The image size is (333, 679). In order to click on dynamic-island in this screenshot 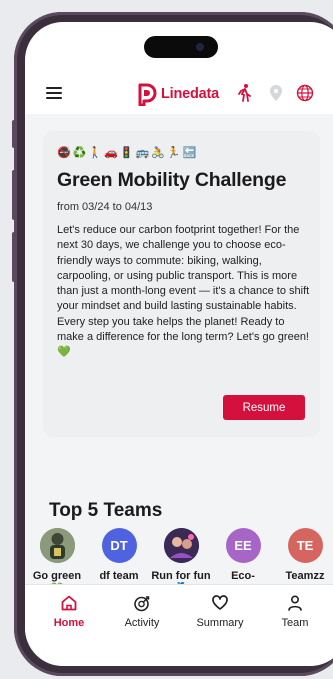, I will do `click(181, 47)`.